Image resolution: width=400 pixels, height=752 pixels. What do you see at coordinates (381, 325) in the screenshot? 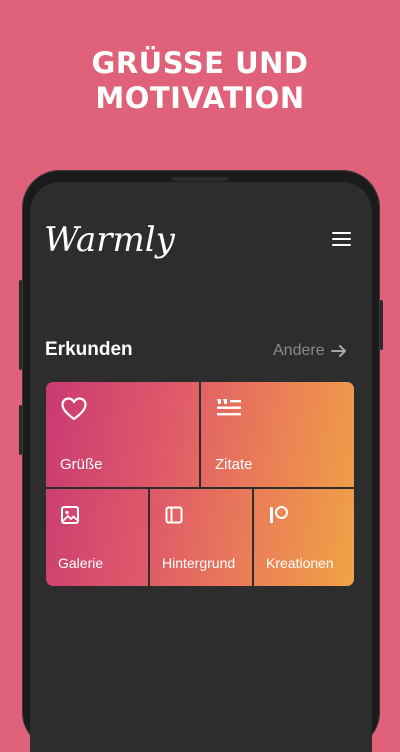
I see `phone-power-button` at bounding box center [381, 325].